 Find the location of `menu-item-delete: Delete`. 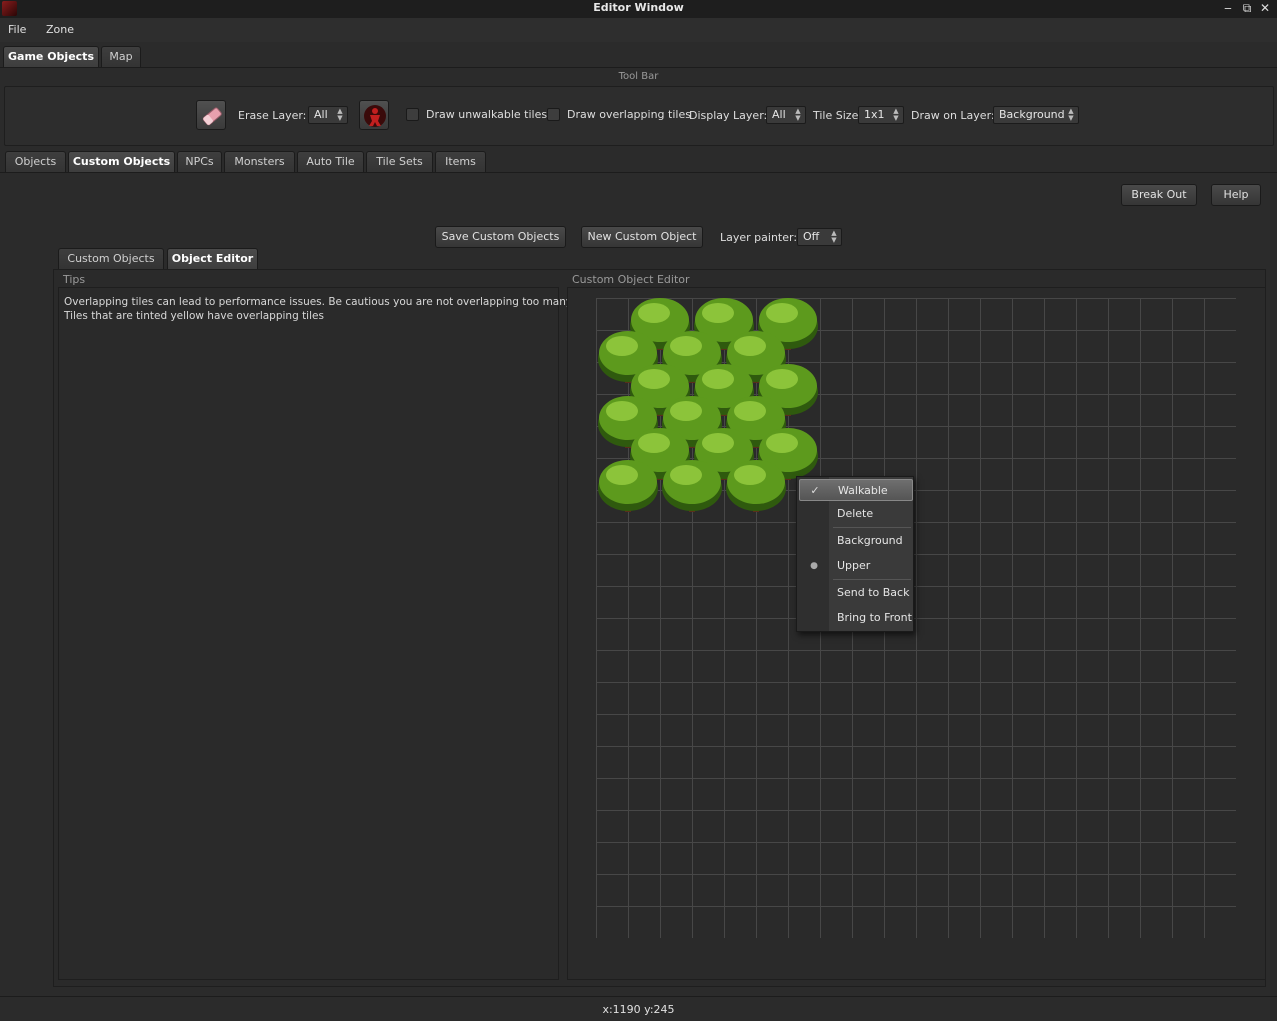

menu-item-delete: Delete is located at coordinates (855, 514).